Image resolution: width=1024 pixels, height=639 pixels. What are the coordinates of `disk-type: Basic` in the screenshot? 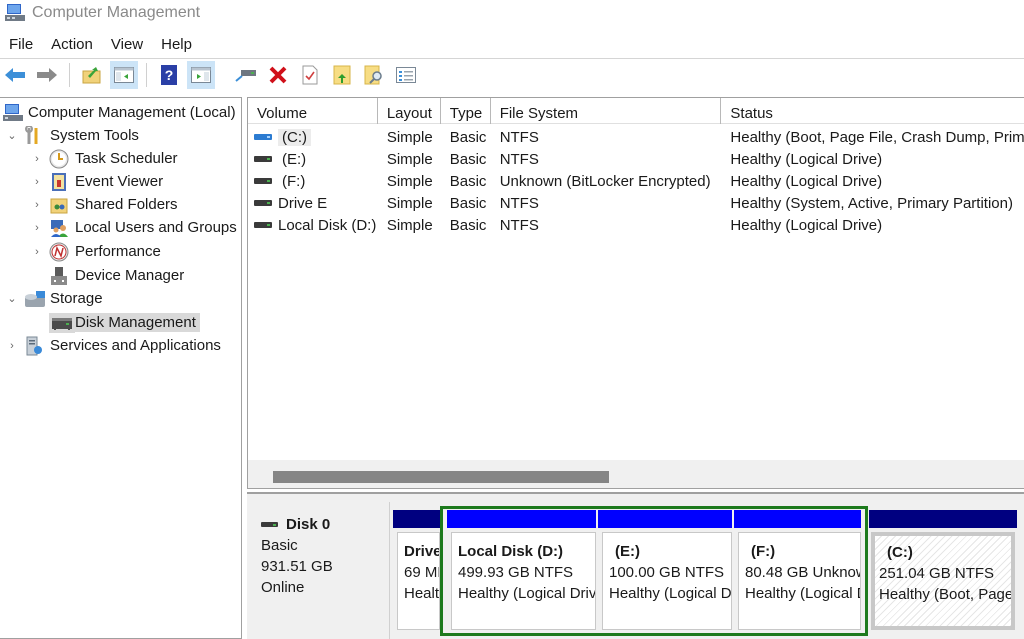 It's located at (279, 545).